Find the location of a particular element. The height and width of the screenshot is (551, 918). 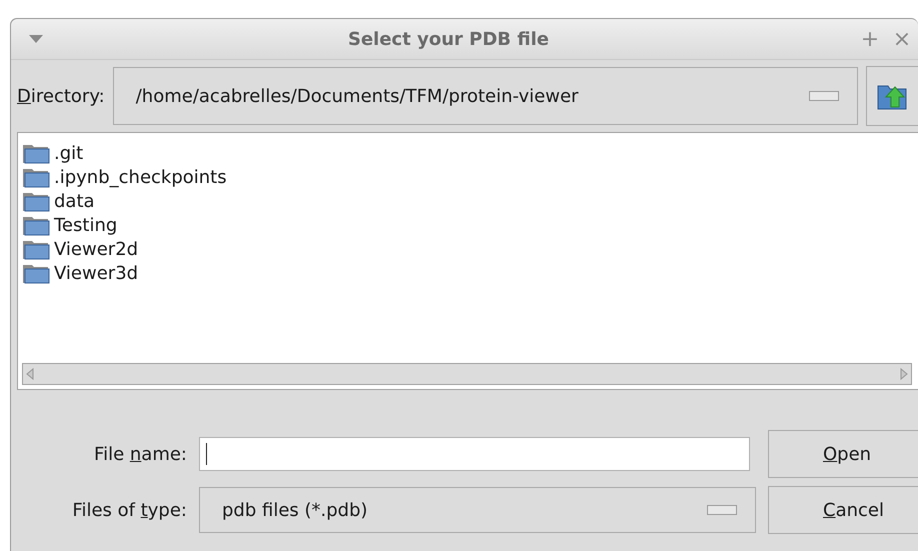

folder-item: .ipynb_checkpoints is located at coordinates (468, 177).